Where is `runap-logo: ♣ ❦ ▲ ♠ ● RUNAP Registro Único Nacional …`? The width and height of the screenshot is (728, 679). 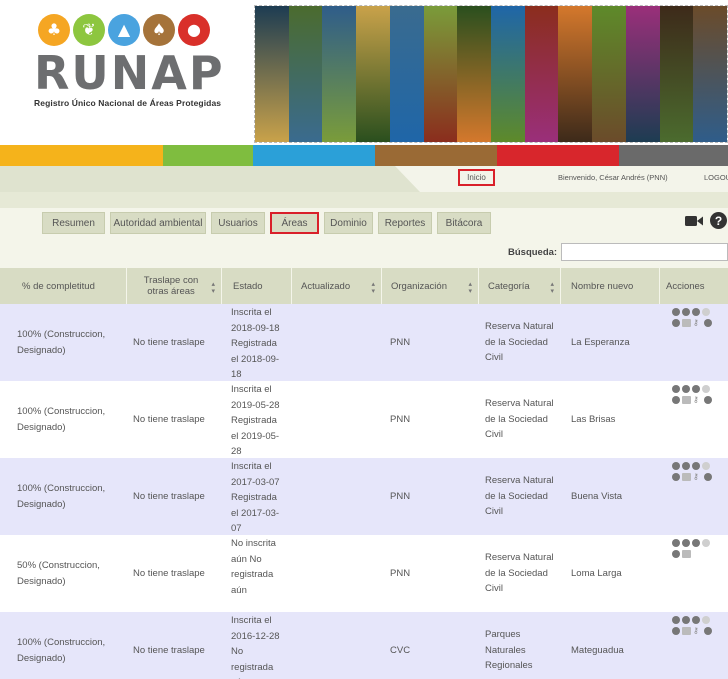
runap-logo: ♣ ❦ ▲ ♠ ● RUNAP Registro Único Nacional … is located at coordinates (134, 69).